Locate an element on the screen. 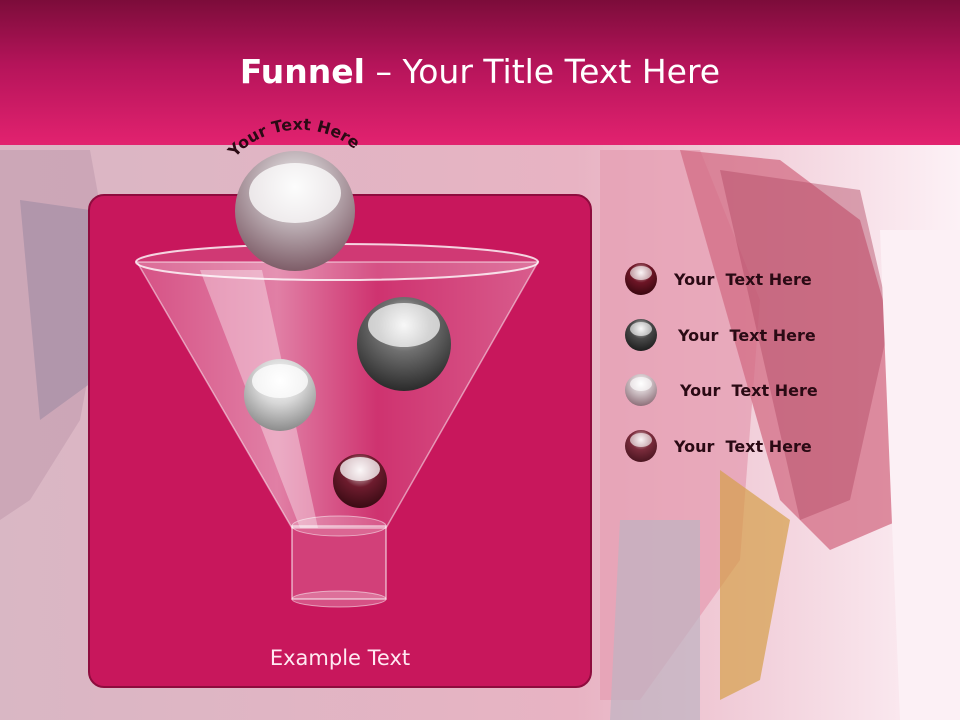 The image size is (960, 720). legend-item-1: Your Text Here is located at coordinates (718, 279).